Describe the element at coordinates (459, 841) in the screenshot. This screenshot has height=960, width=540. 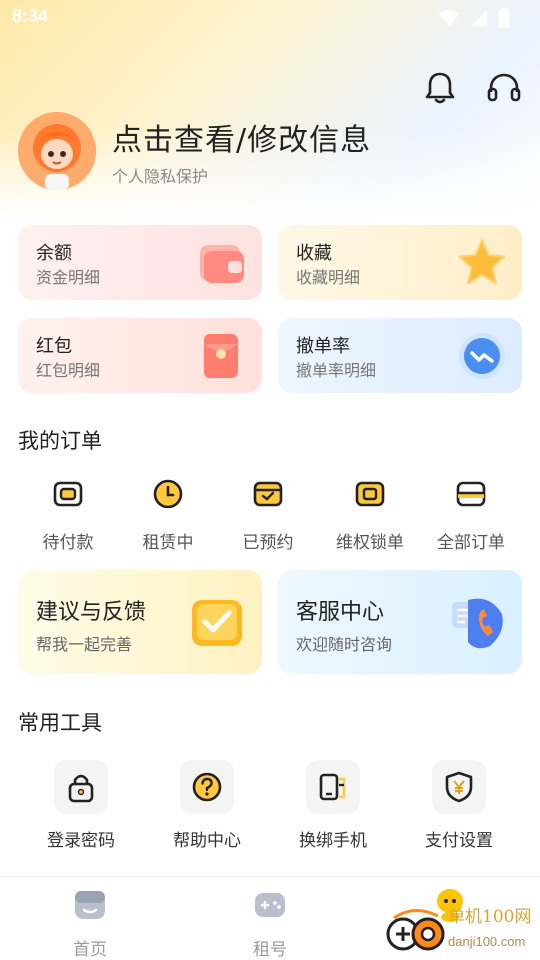
I see `tool-payment-settings-label: 支付设置` at that location.